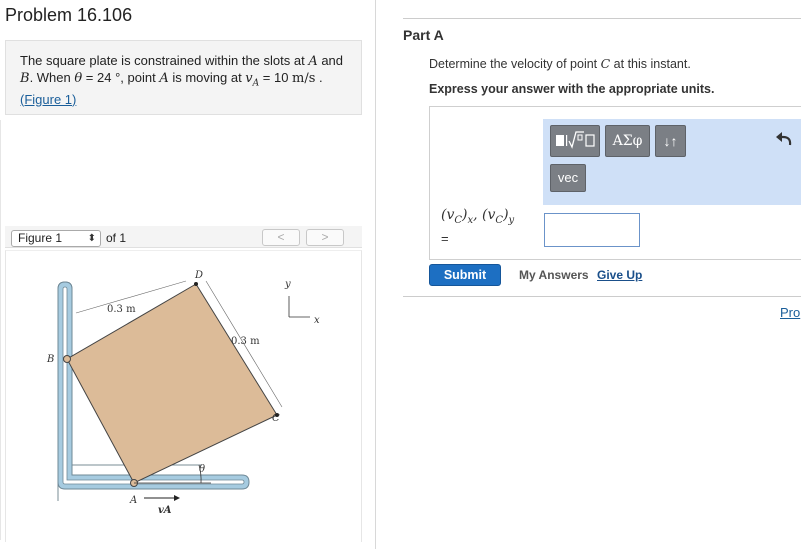 Image resolution: width=801 pixels, height=549 pixels. Describe the element at coordinates (276, 418) in the screenshot. I see `label-c: C` at that location.